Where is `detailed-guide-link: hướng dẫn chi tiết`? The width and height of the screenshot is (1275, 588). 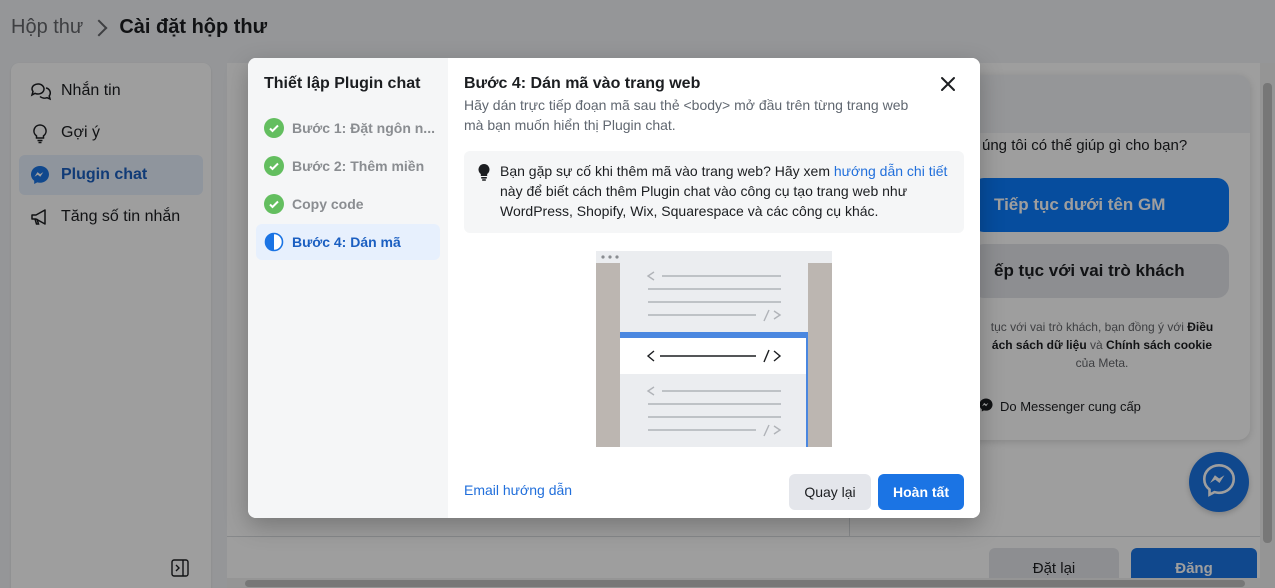
detailed-guide-link: hướng dẫn chi tiết is located at coordinates (891, 171).